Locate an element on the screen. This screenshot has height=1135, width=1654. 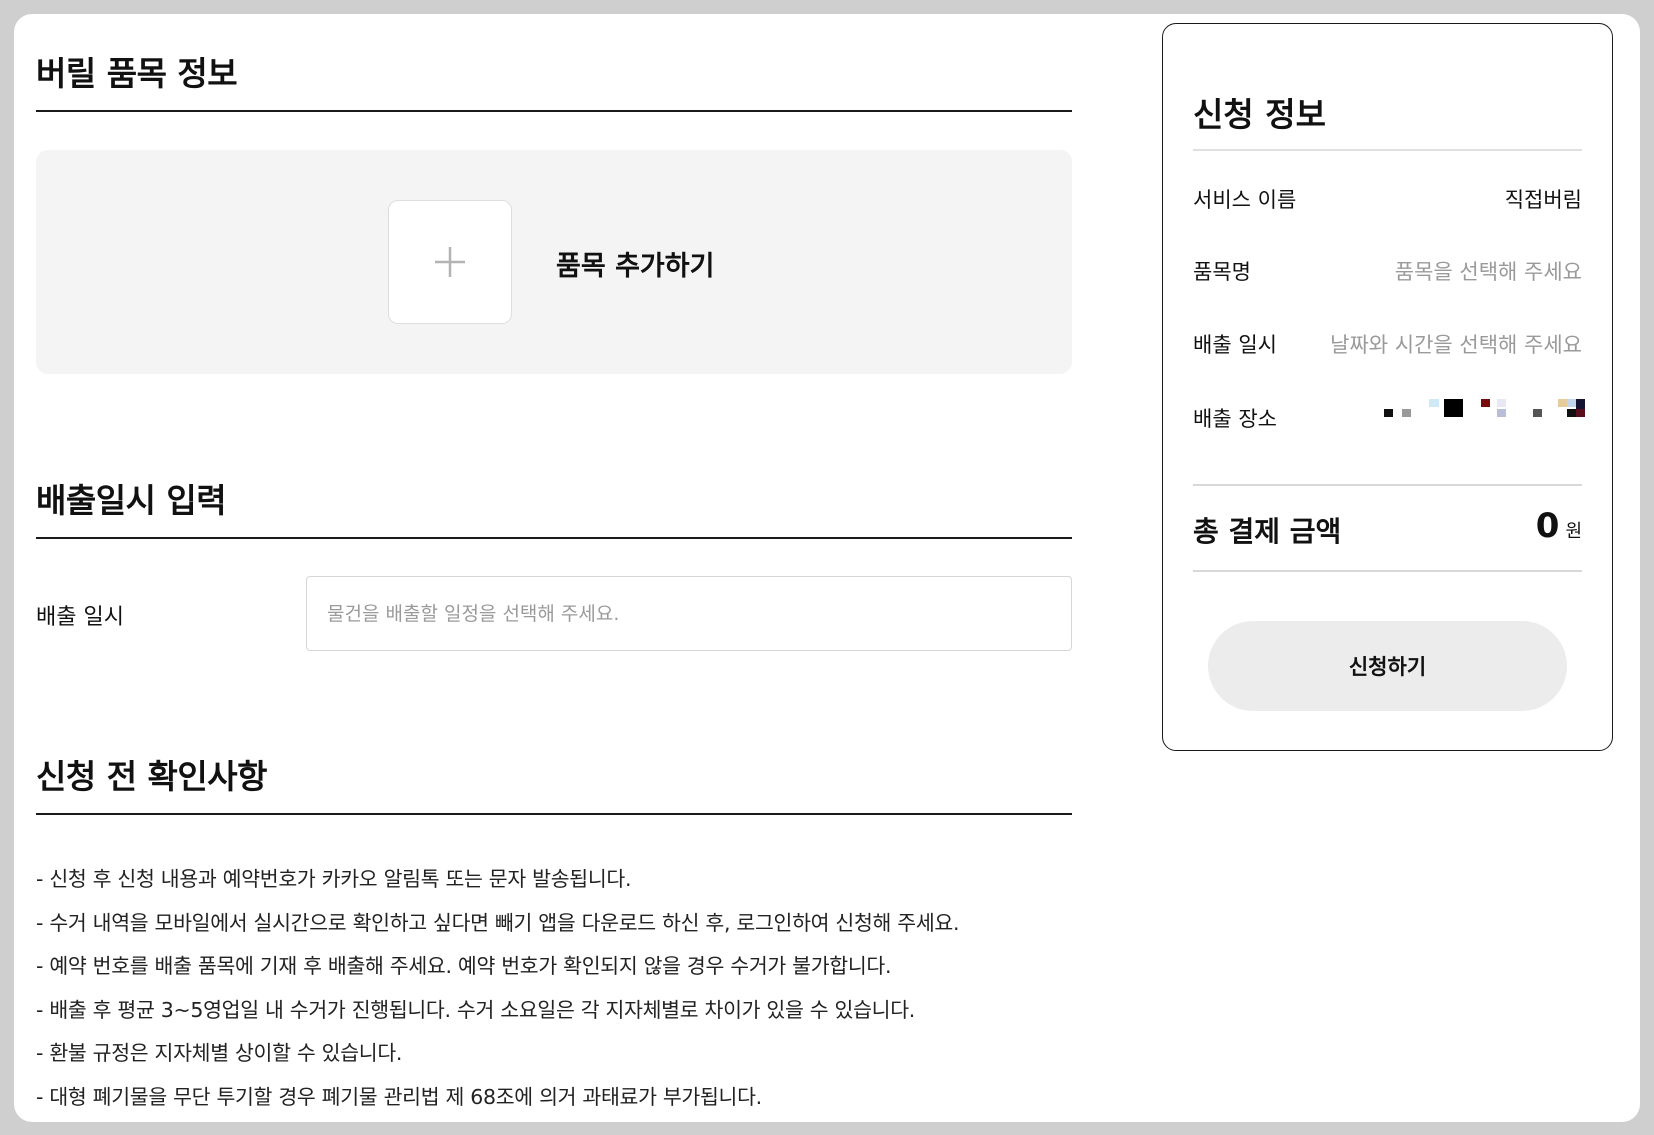
items-section-title: 버릴 품목 정보 is located at coordinates (137, 73).